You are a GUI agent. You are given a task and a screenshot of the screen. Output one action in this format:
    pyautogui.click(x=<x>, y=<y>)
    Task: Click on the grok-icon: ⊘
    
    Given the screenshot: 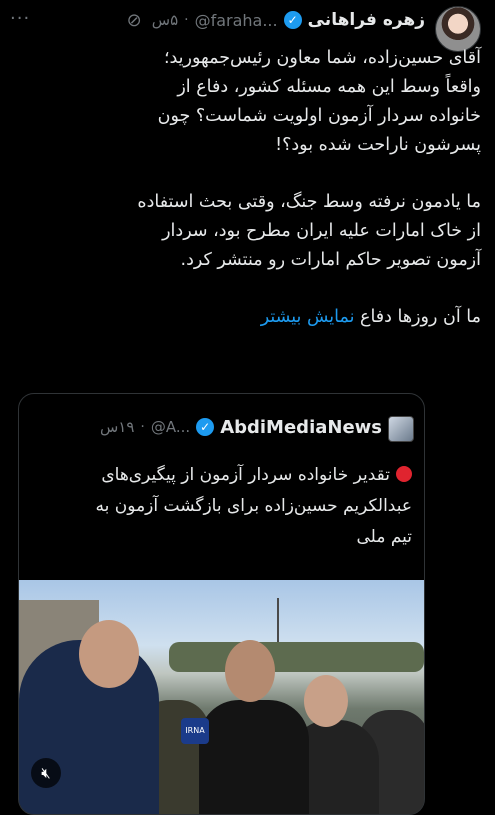 What is the action you would take?
    pyautogui.click(x=134, y=20)
    